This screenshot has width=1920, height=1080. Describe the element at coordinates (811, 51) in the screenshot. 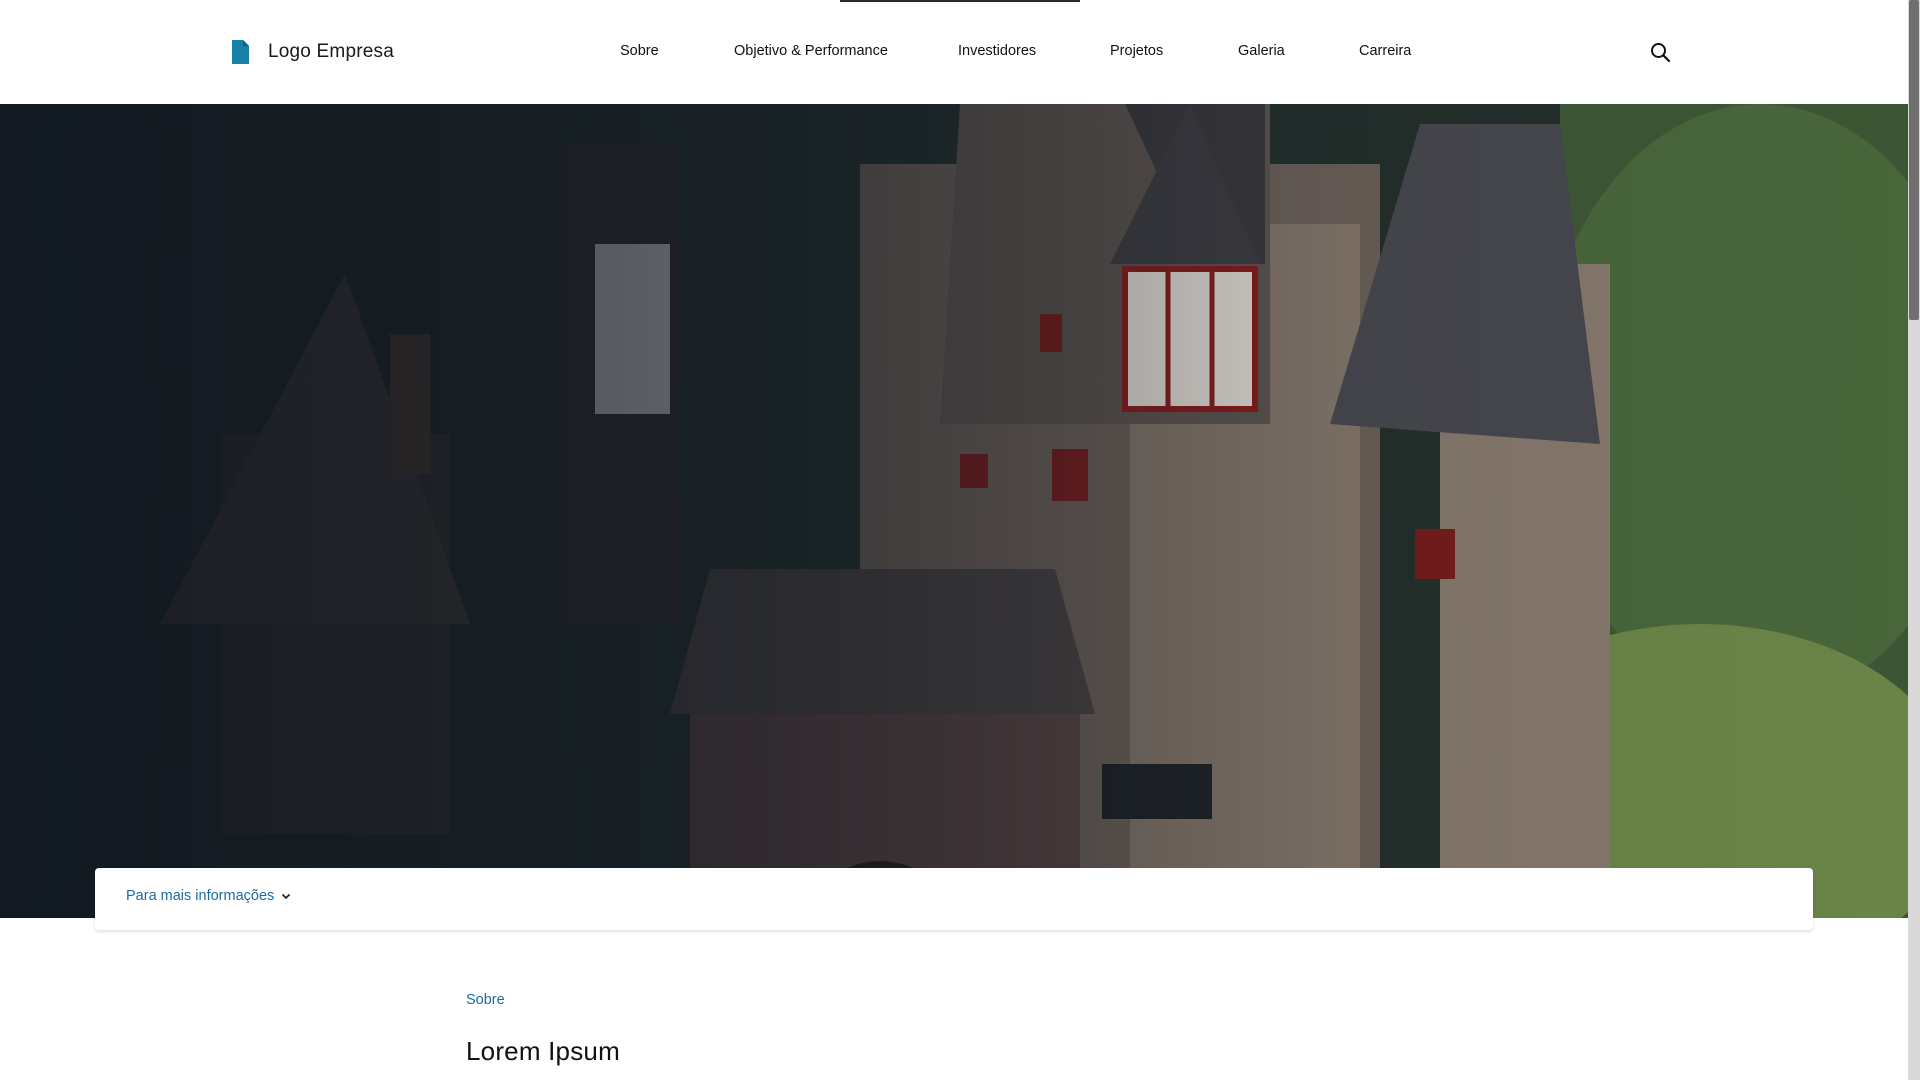

I see `nav-item-objetivo-performance: Objetivo & Performance` at that location.